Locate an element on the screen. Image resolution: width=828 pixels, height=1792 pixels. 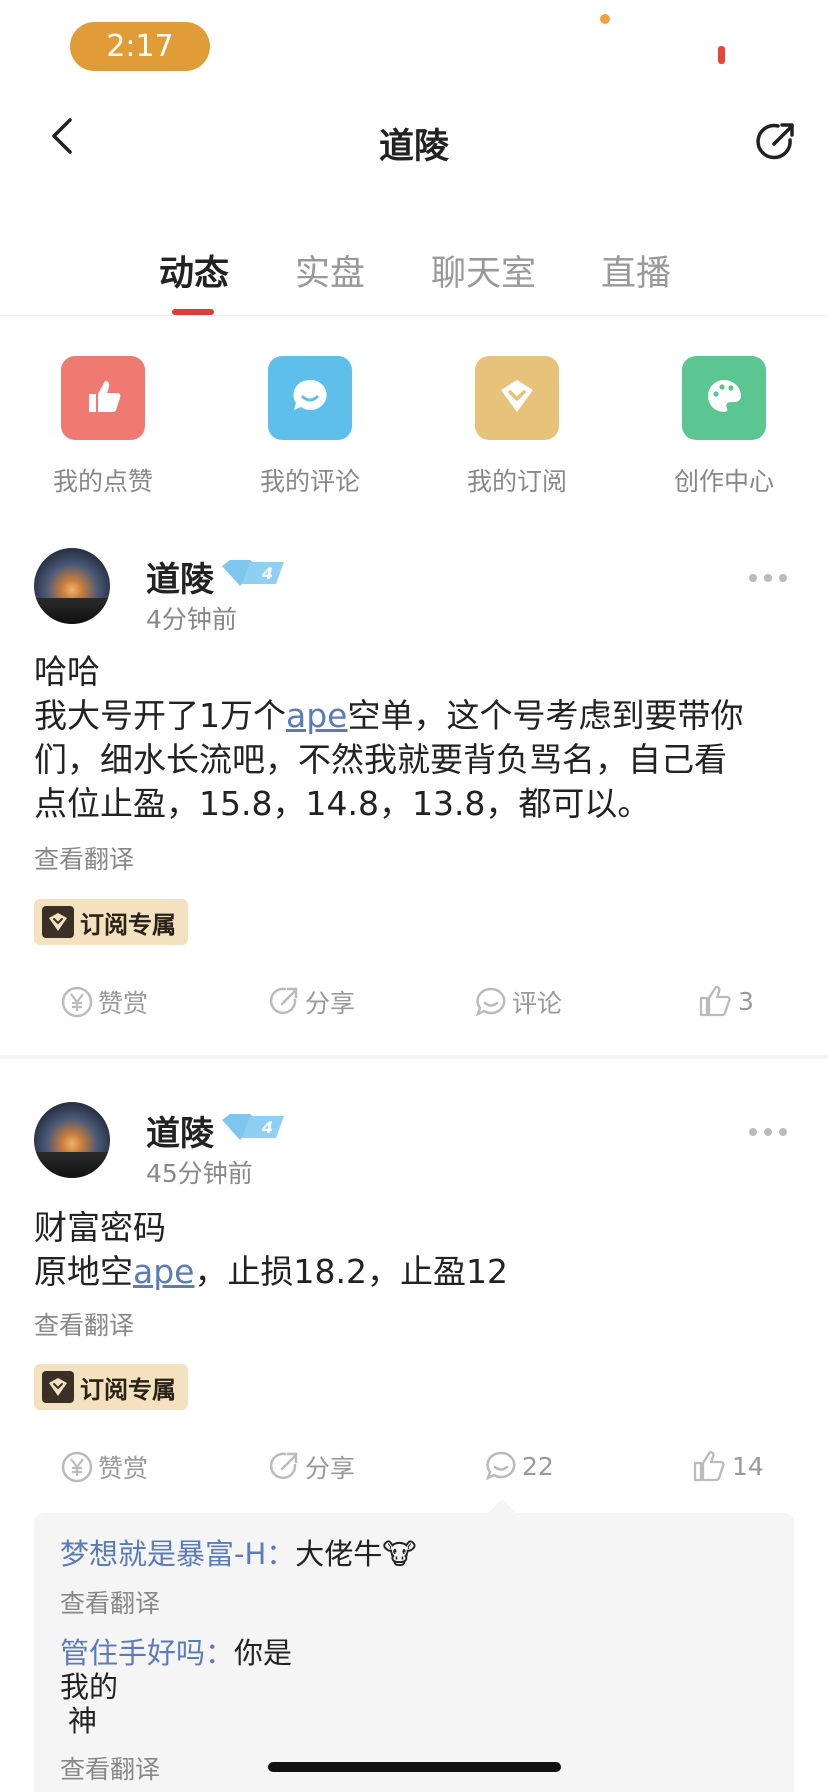
comment-button: 22 is located at coordinates (519, 1466).